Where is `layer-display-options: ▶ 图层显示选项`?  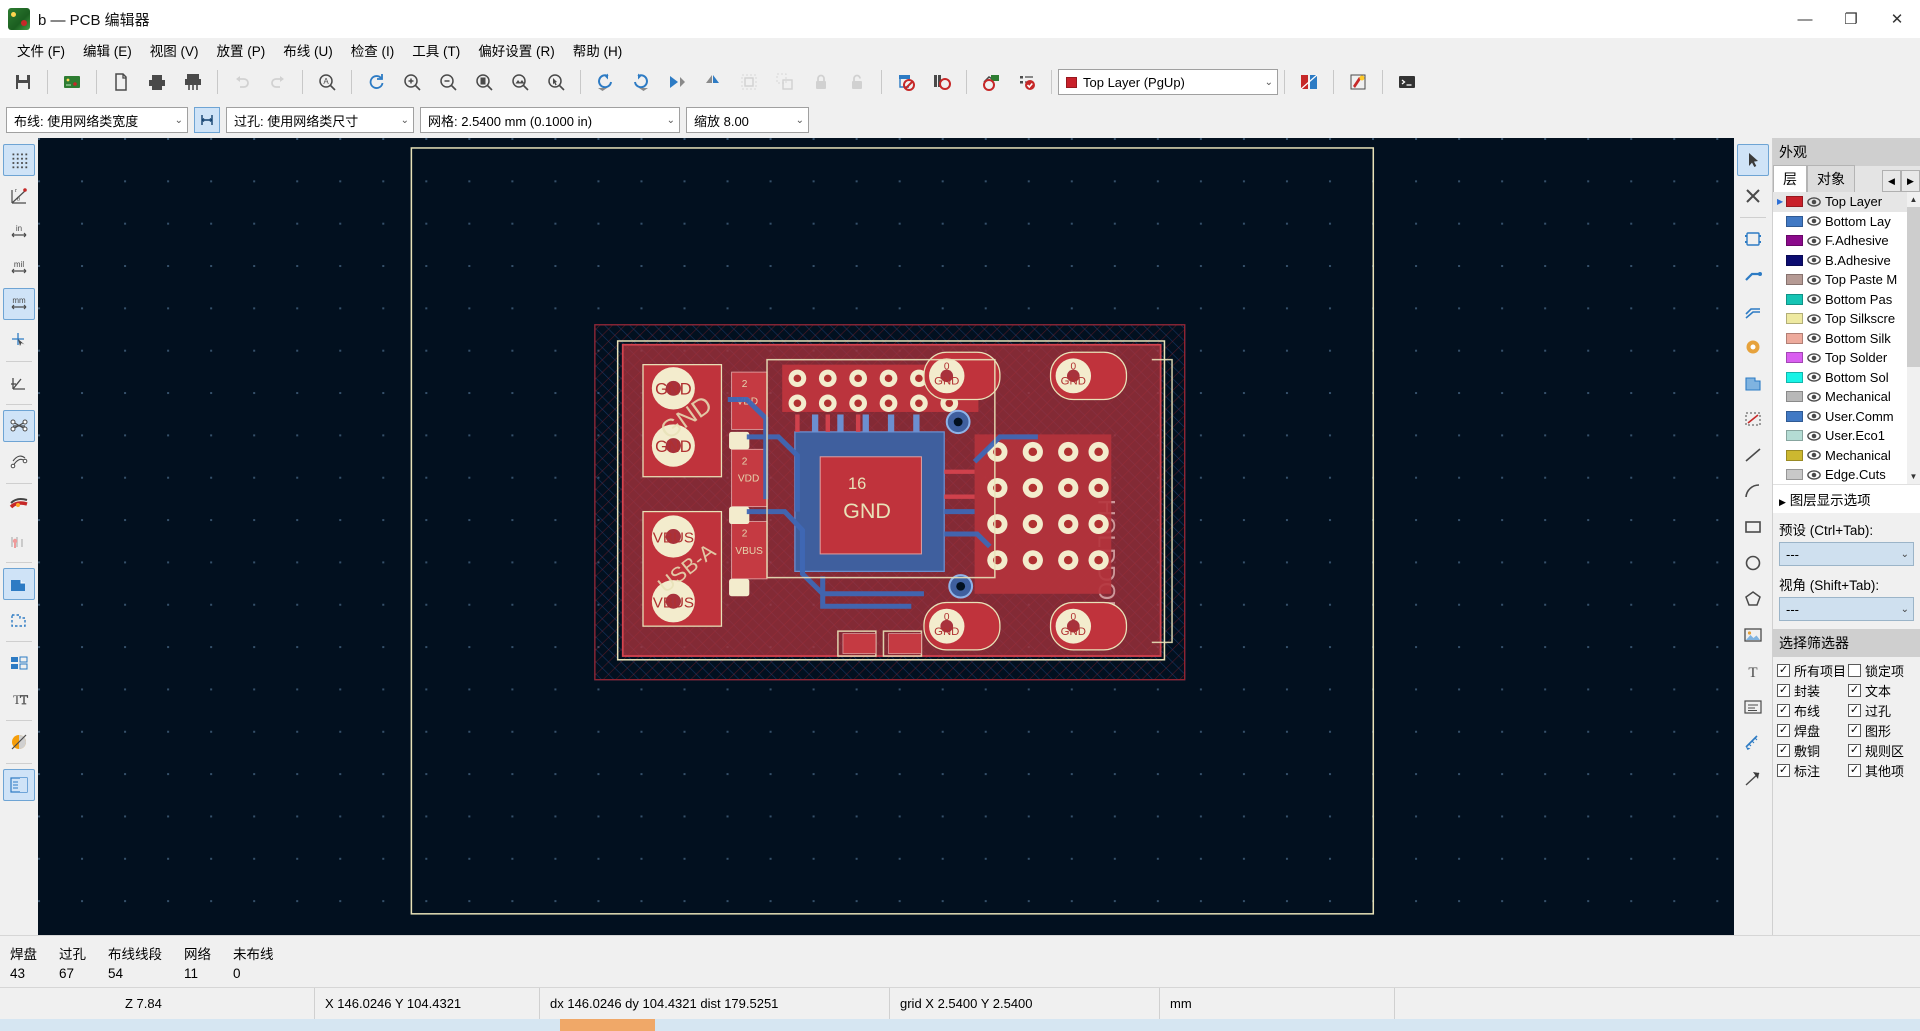
layer-display-options: ▶ 图层显示选项 is located at coordinates (1846, 498).